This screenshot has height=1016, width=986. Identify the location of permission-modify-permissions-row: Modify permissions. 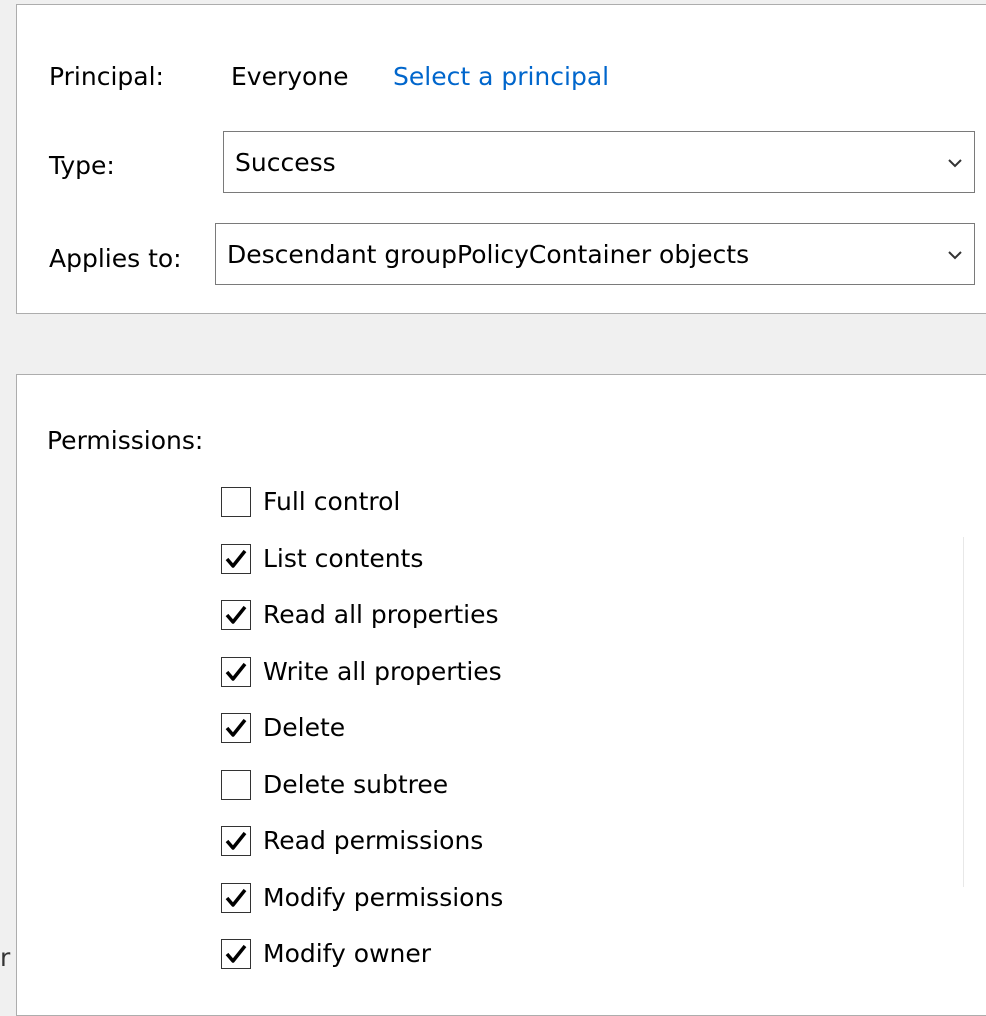
(362, 898).